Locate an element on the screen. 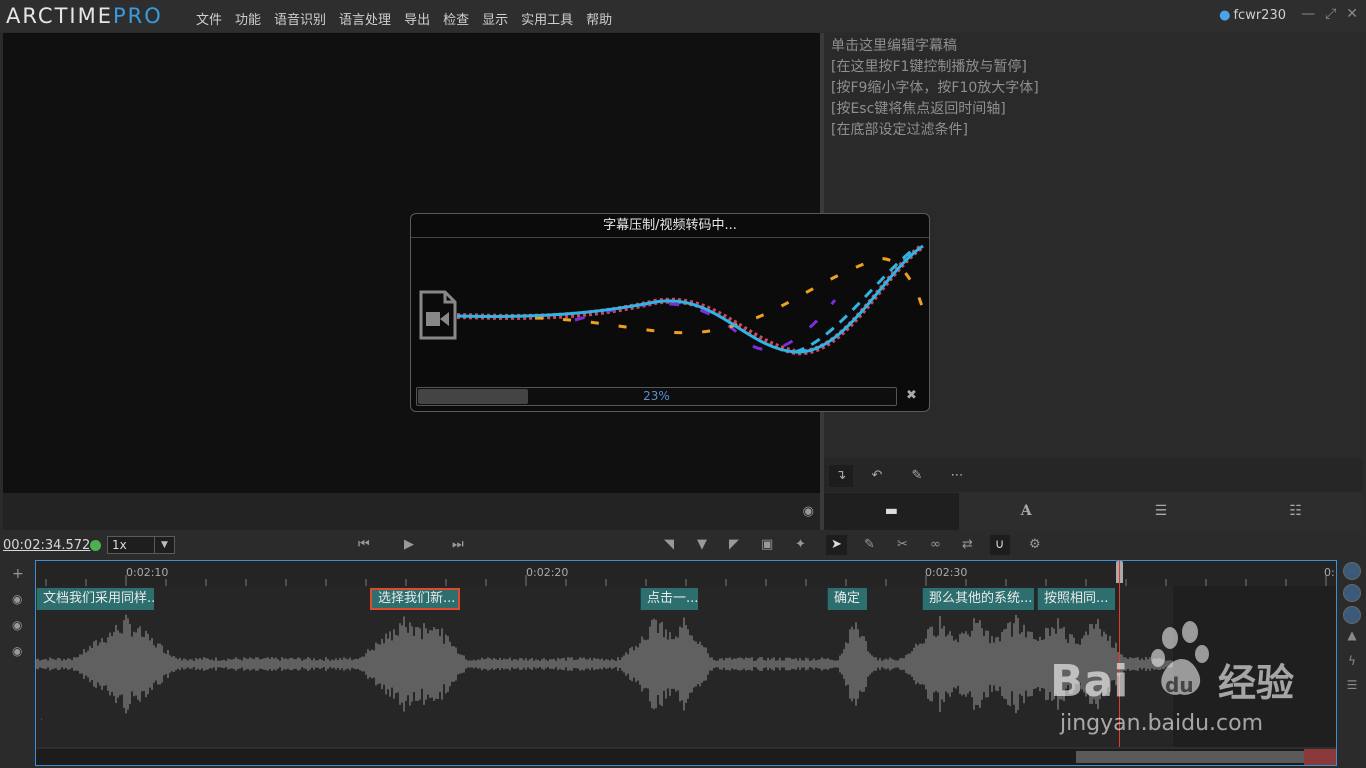 The height and width of the screenshot is (768, 1366). font-icon: A is located at coordinates (1026, 511).